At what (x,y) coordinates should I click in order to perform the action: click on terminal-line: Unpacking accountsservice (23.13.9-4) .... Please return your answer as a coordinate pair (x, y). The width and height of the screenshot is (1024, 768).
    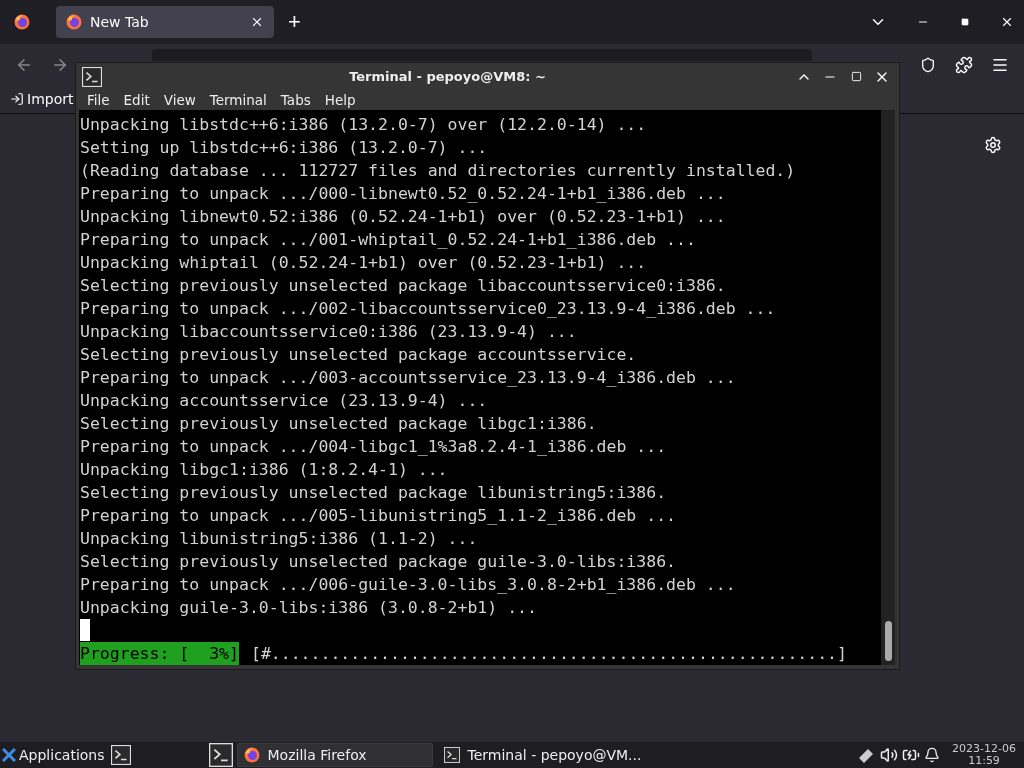
    Looking at the image, I should click on (284, 401).